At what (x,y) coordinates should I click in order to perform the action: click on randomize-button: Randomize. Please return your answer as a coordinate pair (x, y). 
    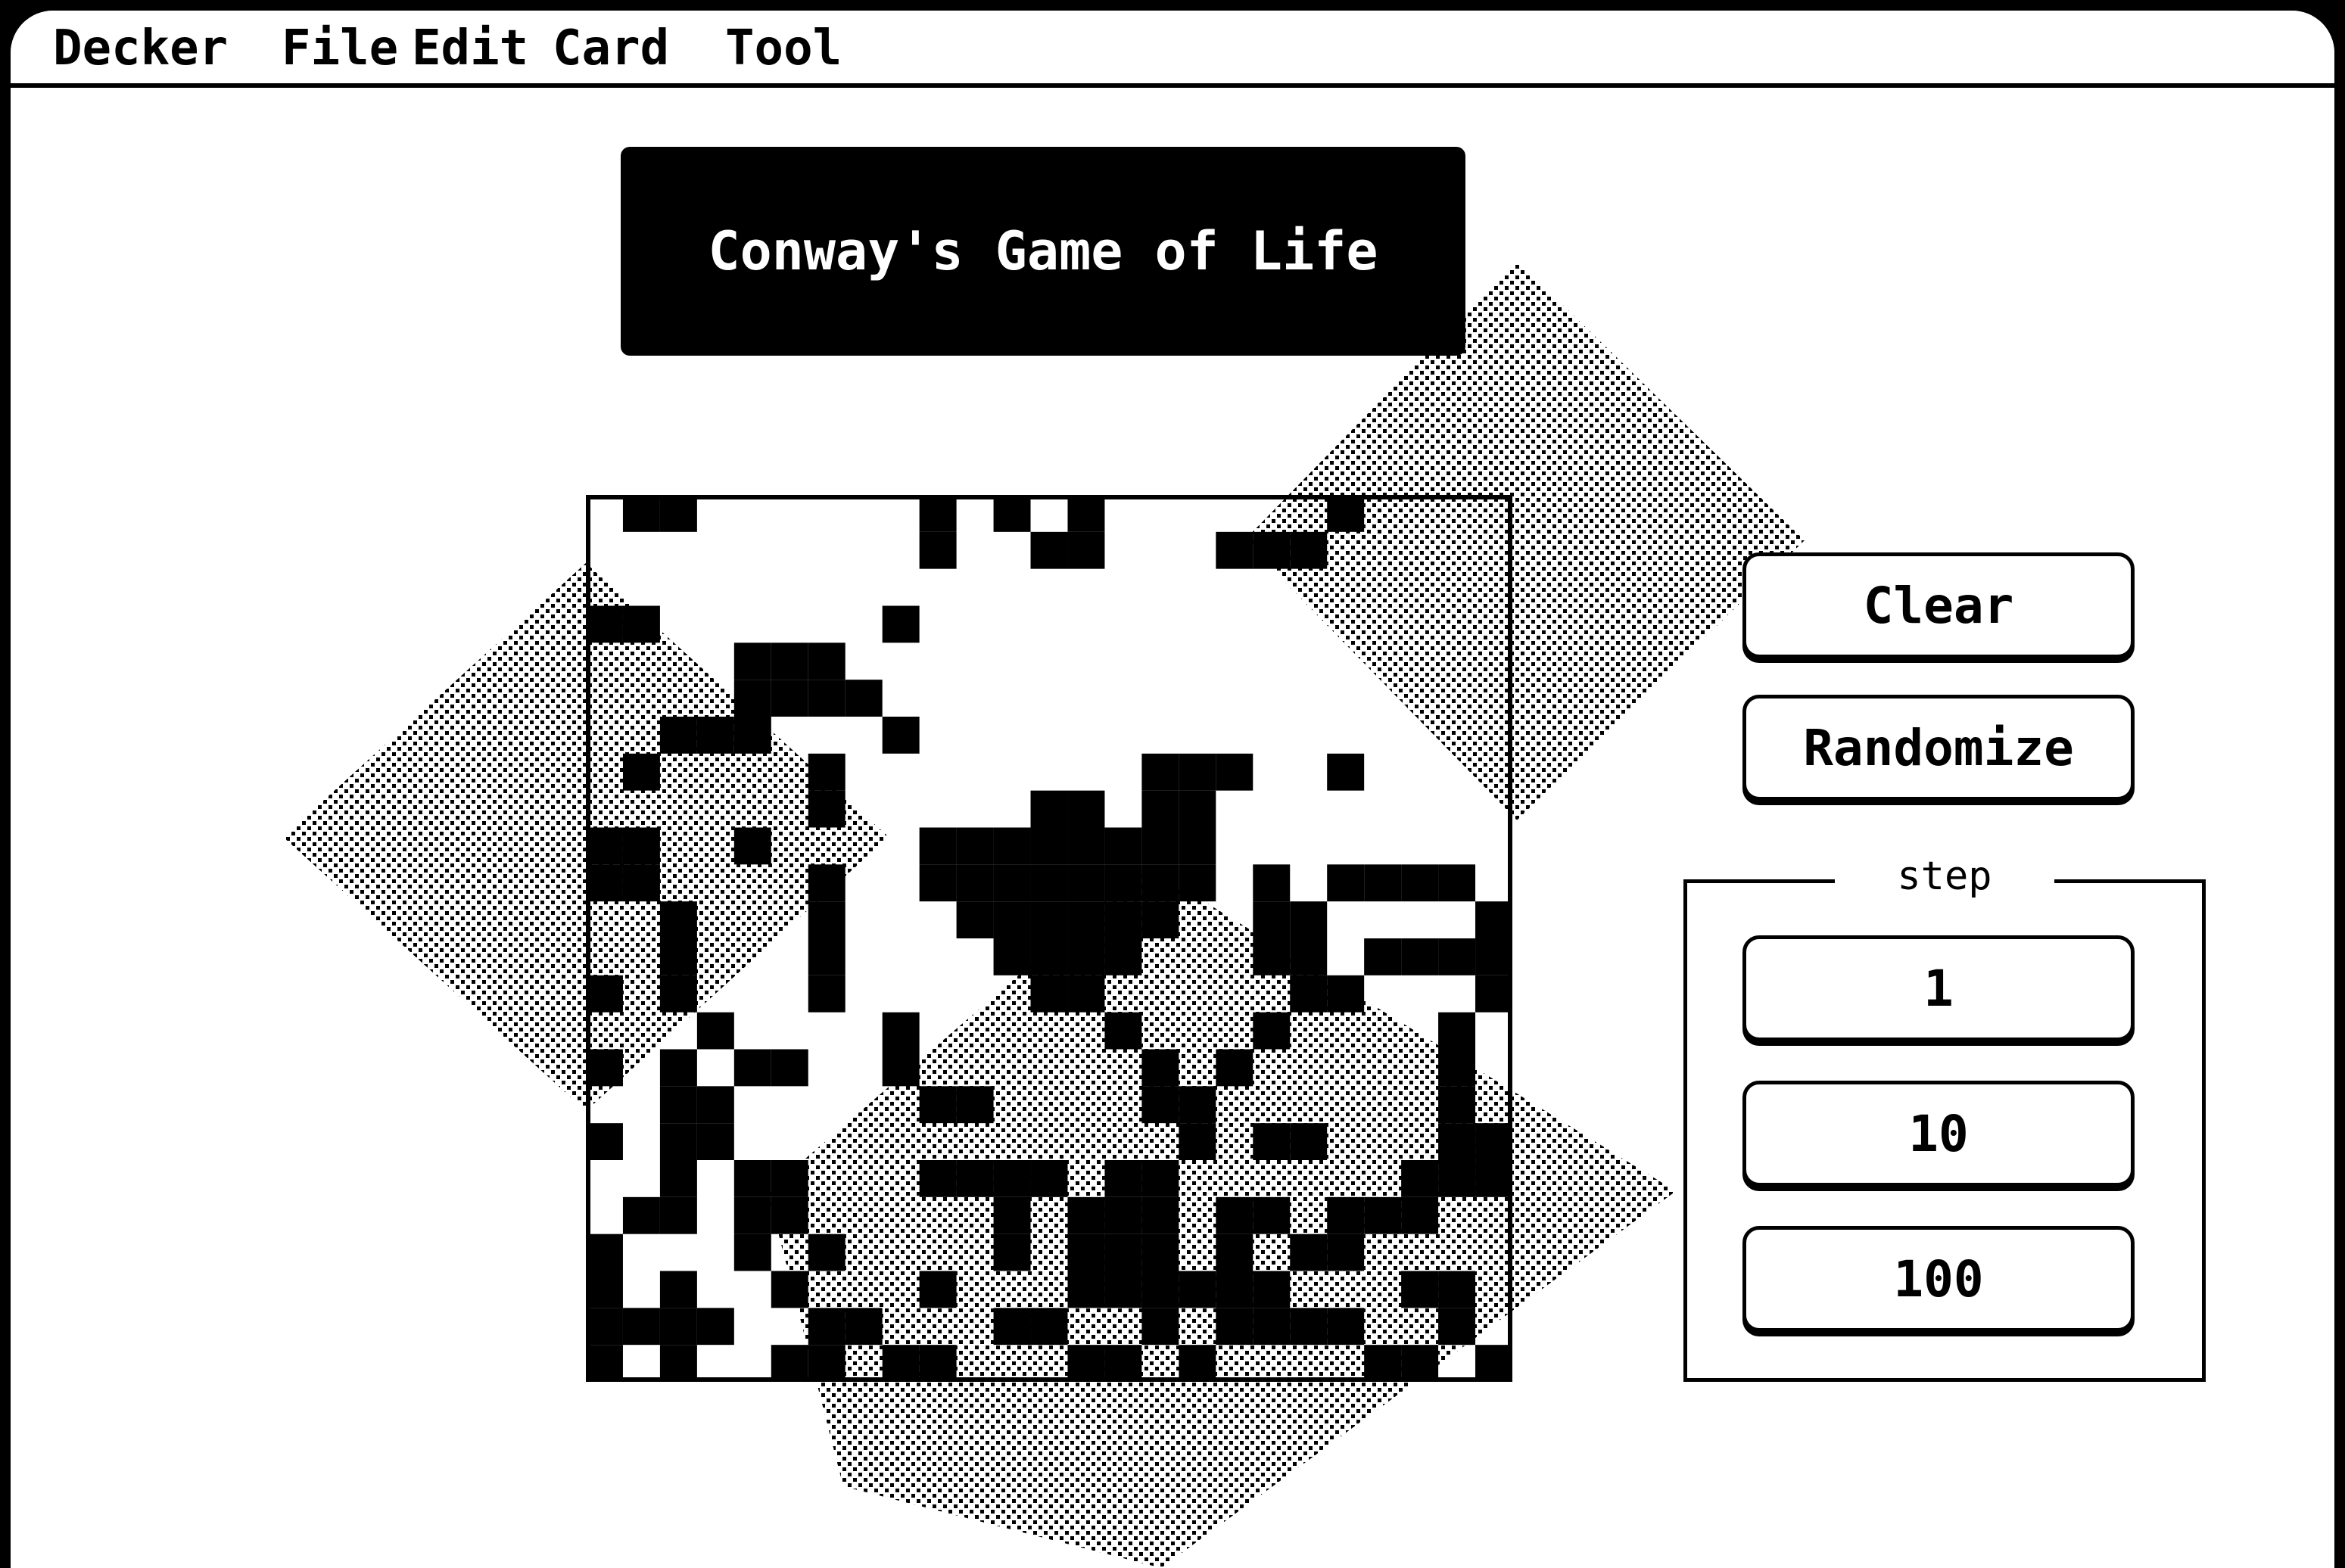
    Looking at the image, I should click on (1938, 748).